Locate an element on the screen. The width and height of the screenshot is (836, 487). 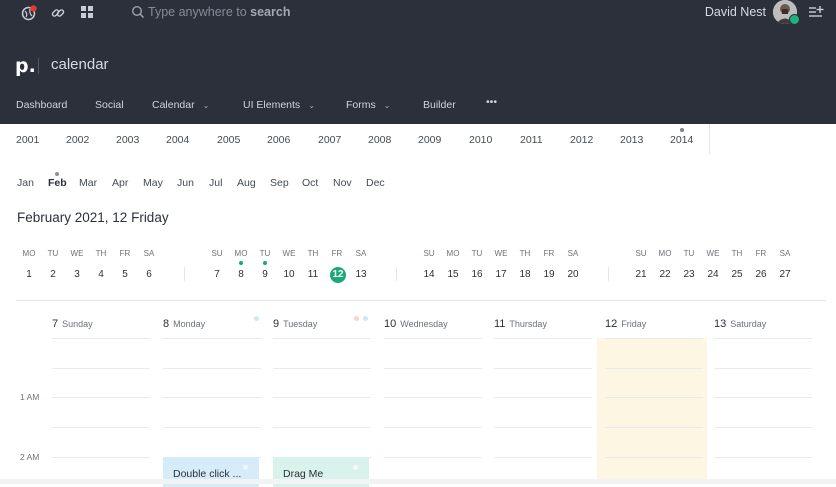
year-item: 2003 is located at coordinates (127, 140).